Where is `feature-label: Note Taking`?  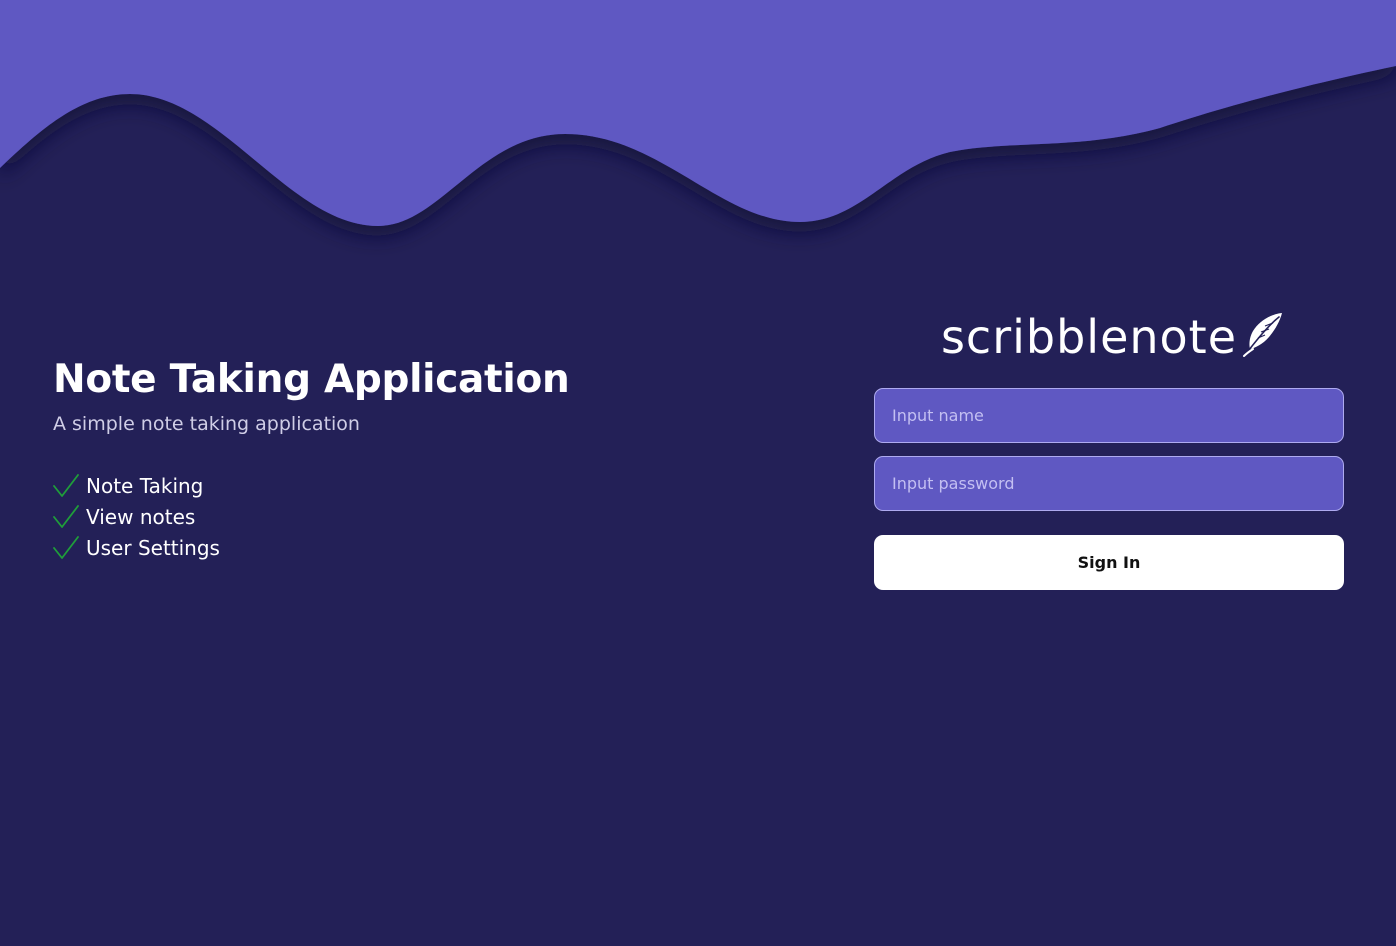 feature-label: Note Taking is located at coordinates (145, 485).